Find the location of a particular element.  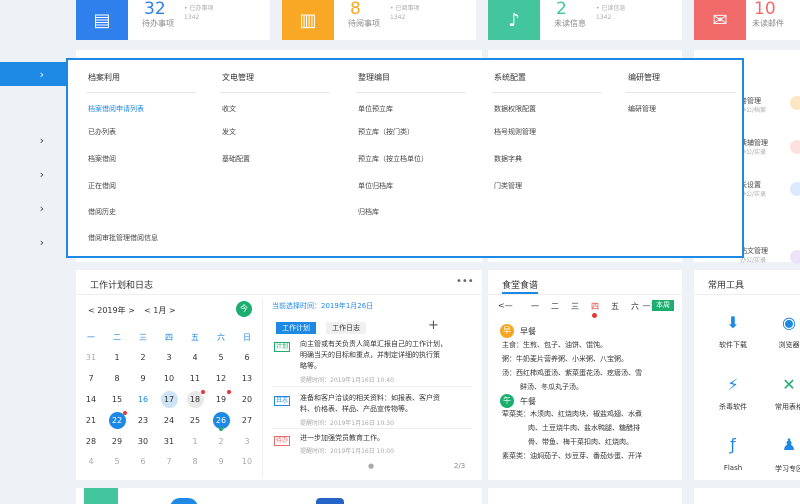

menu-item: 预立库（按门类） is located at coordinates (386, 132).